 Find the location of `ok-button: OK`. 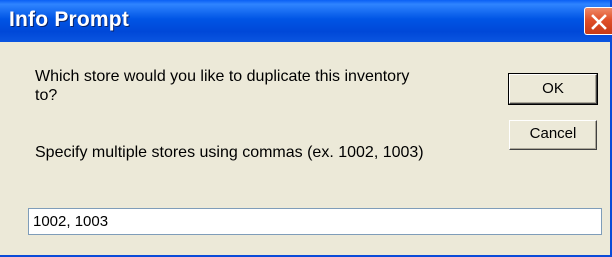

ok-button: OK is located at coordinates (553, 89).